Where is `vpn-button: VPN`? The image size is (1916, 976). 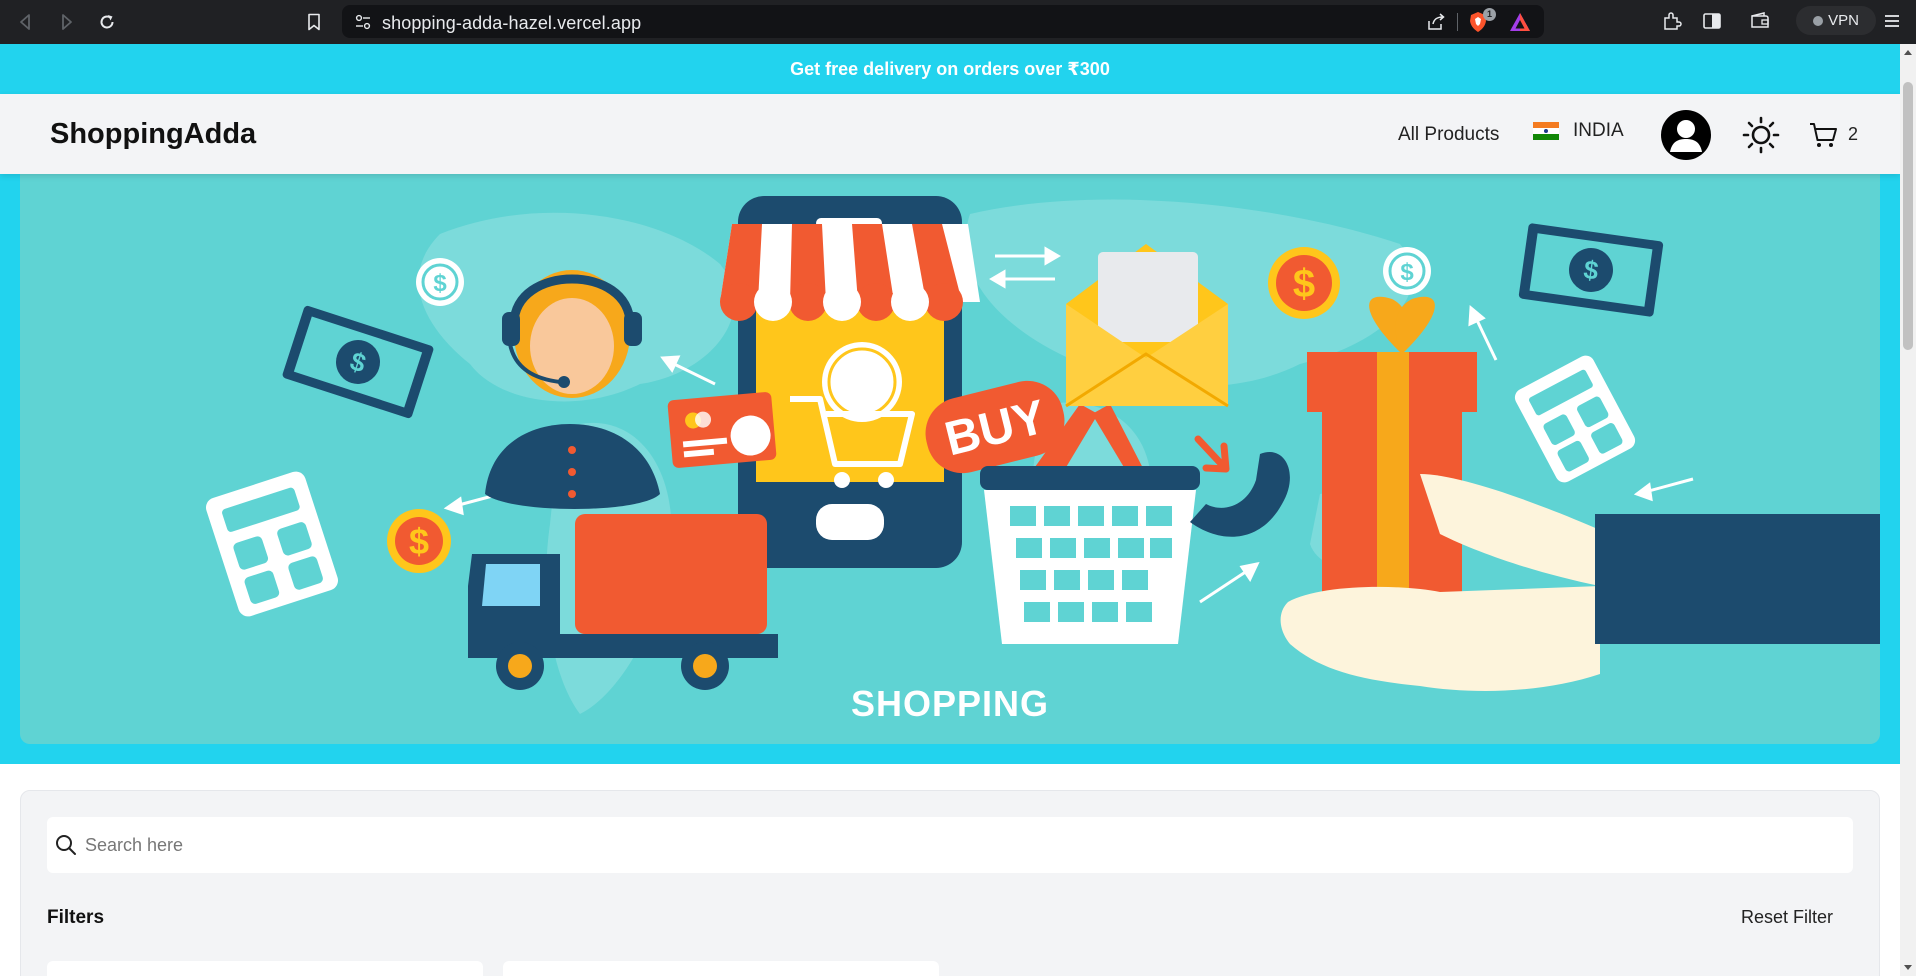
vpn-button: VPN is located at coordinates (1836, 20).